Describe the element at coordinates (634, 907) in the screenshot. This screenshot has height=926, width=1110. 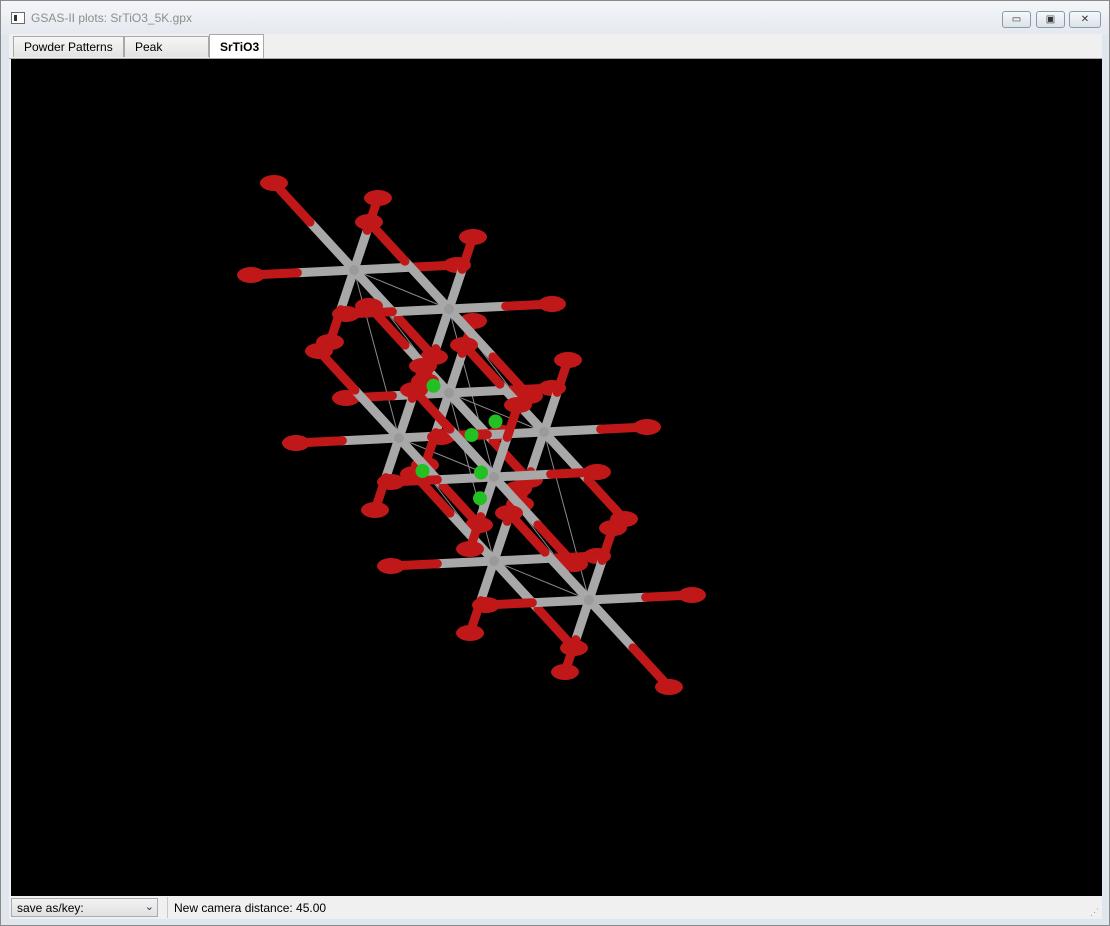
I see `status-message-field: New camera distance: 45.00` at that location.